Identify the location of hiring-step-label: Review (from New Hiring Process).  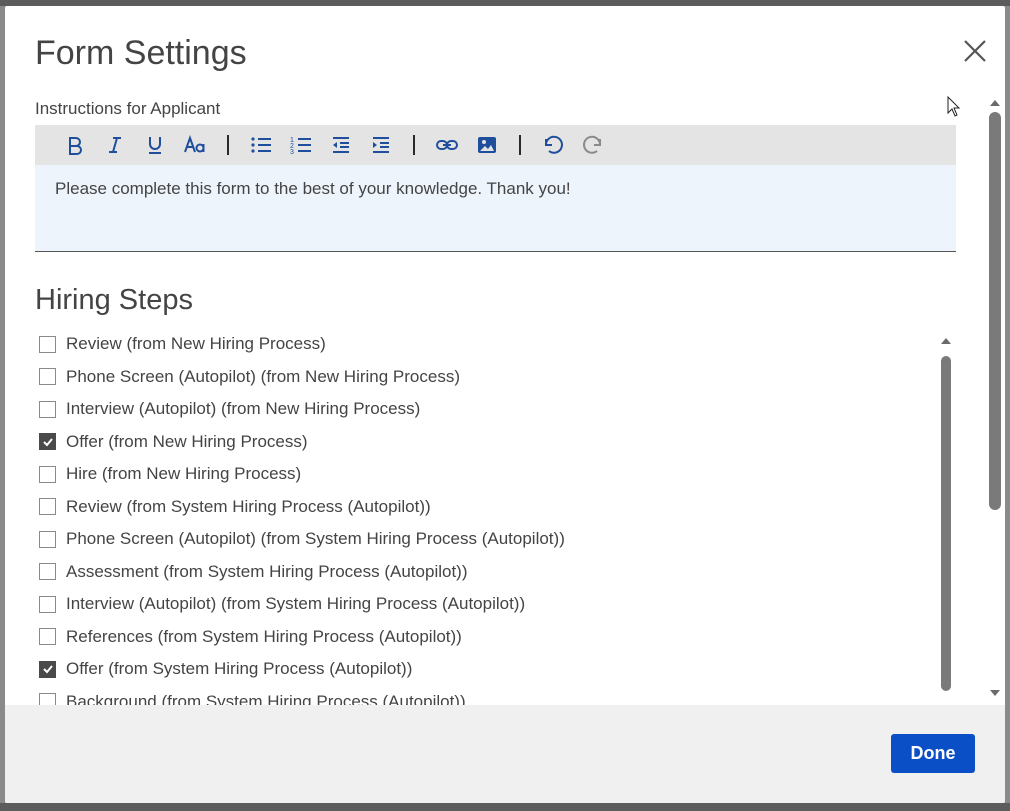
(196, 344).